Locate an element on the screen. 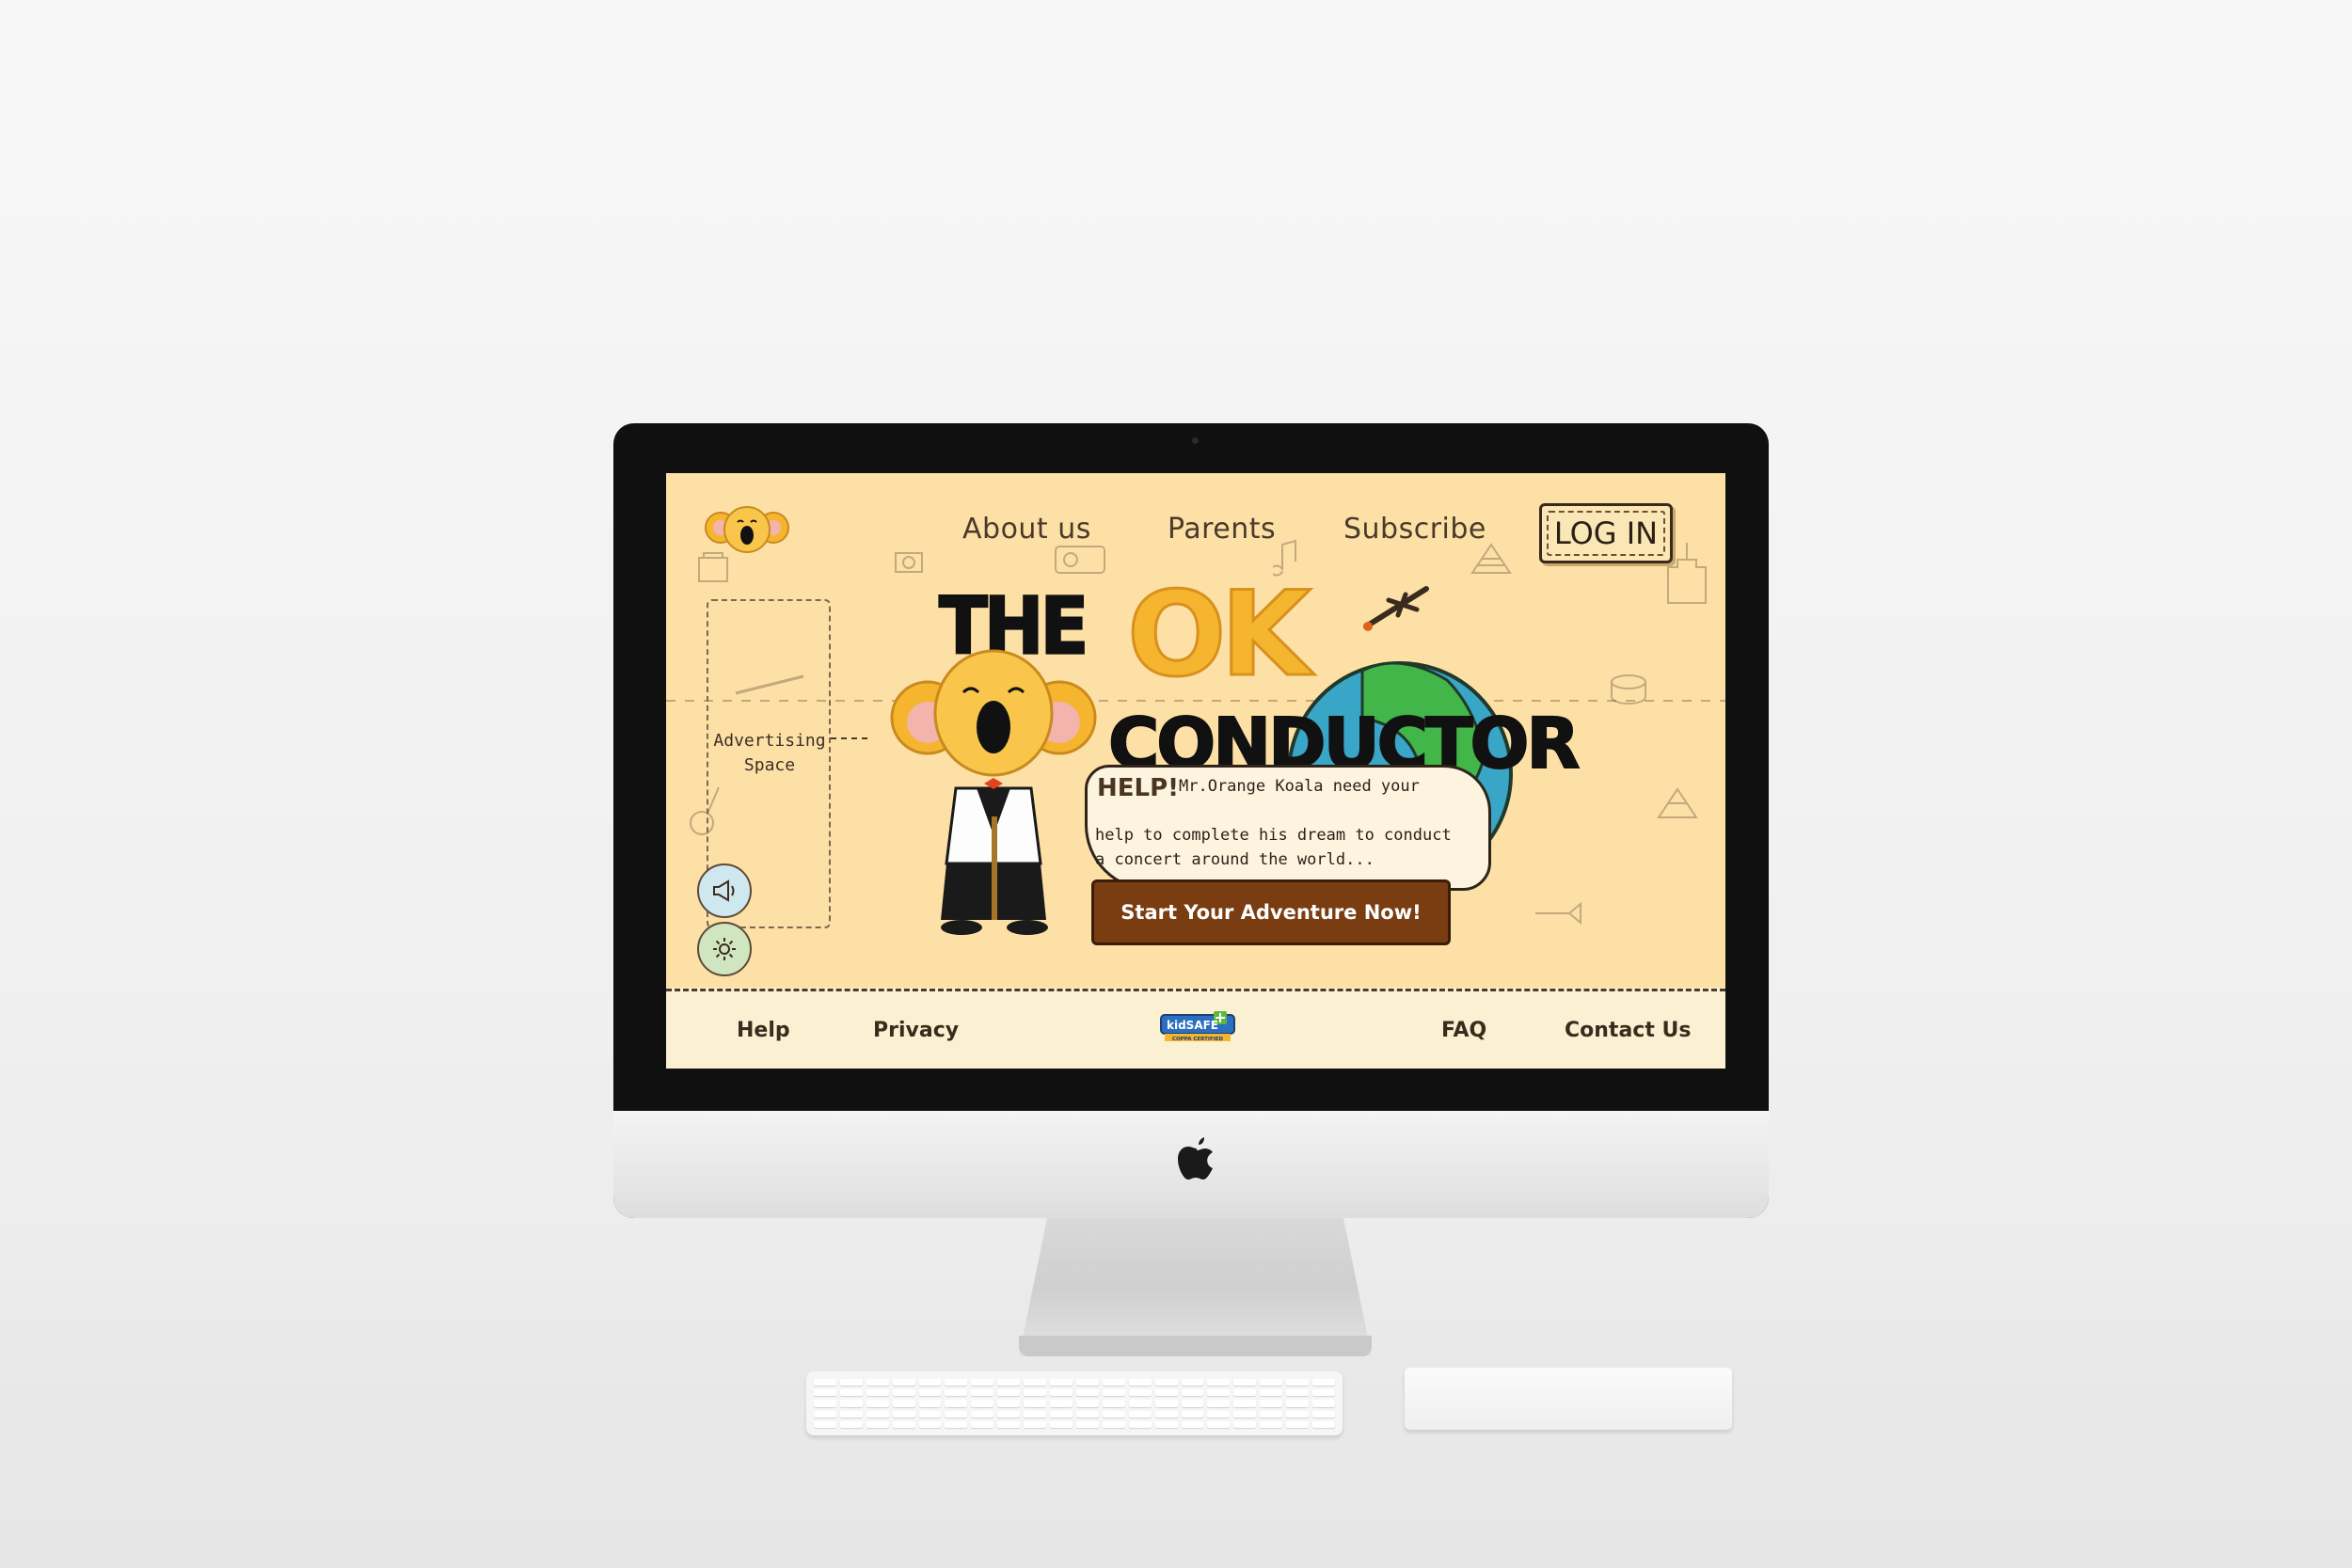 Image resolution: width=2352 pixels, height=1568 pixels. trackpad is located at coordinates (1568, 1399).